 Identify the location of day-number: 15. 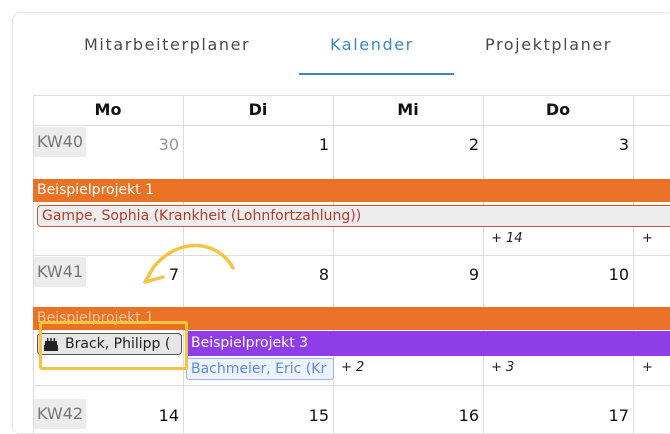
(299, 415).